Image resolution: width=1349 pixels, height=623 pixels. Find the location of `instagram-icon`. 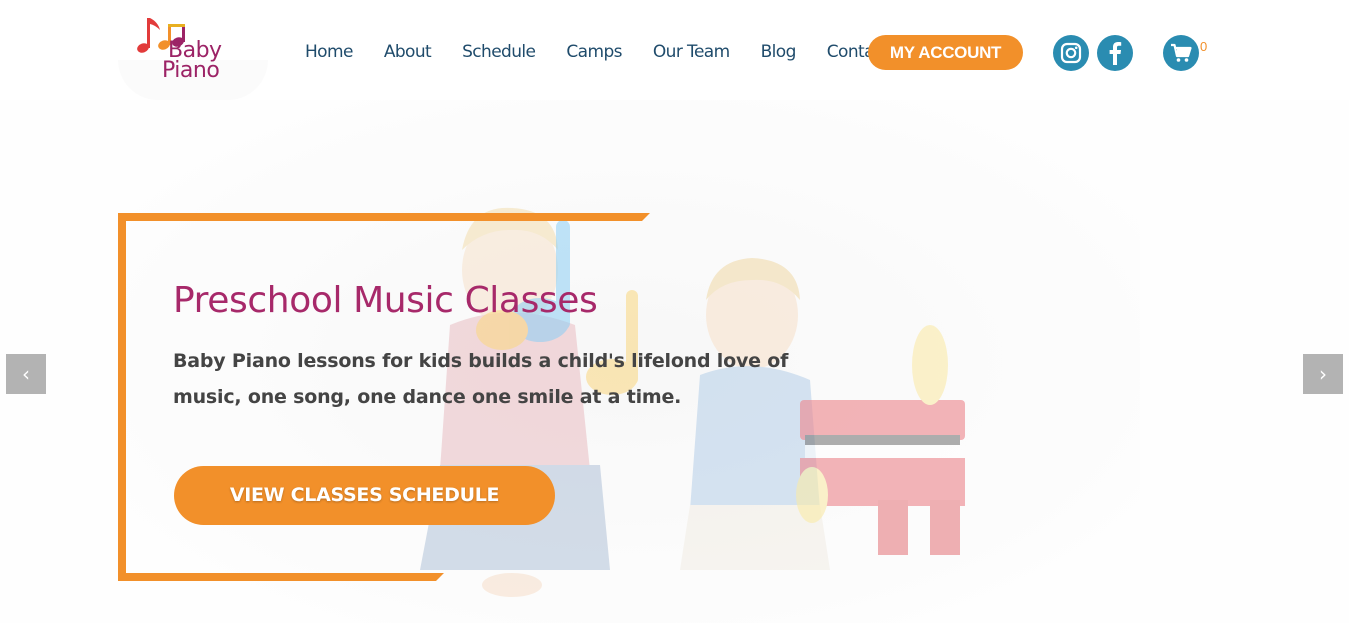

instagram-icon is located at coordinates (1071, 53).